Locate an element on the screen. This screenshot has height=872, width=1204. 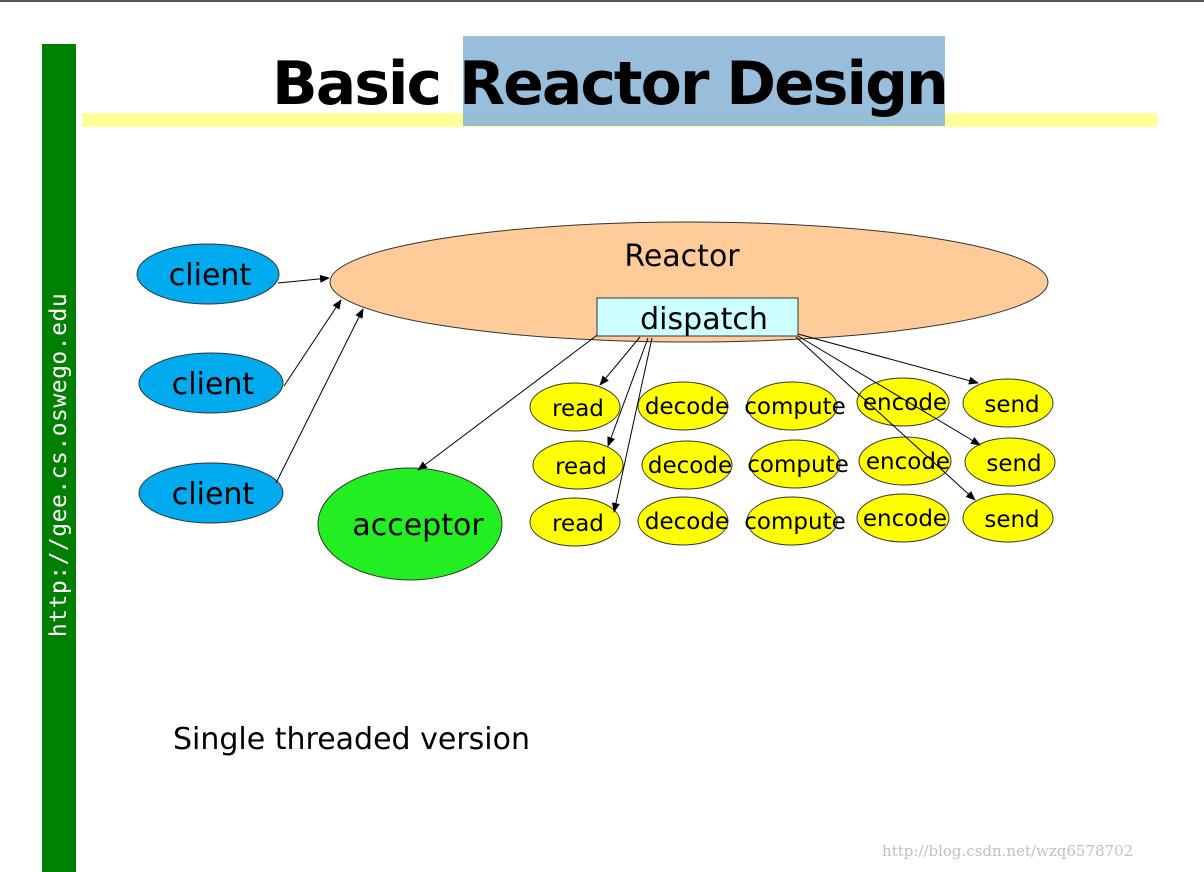
acceptor-node: acceptor is located at coordinates (410, 524).